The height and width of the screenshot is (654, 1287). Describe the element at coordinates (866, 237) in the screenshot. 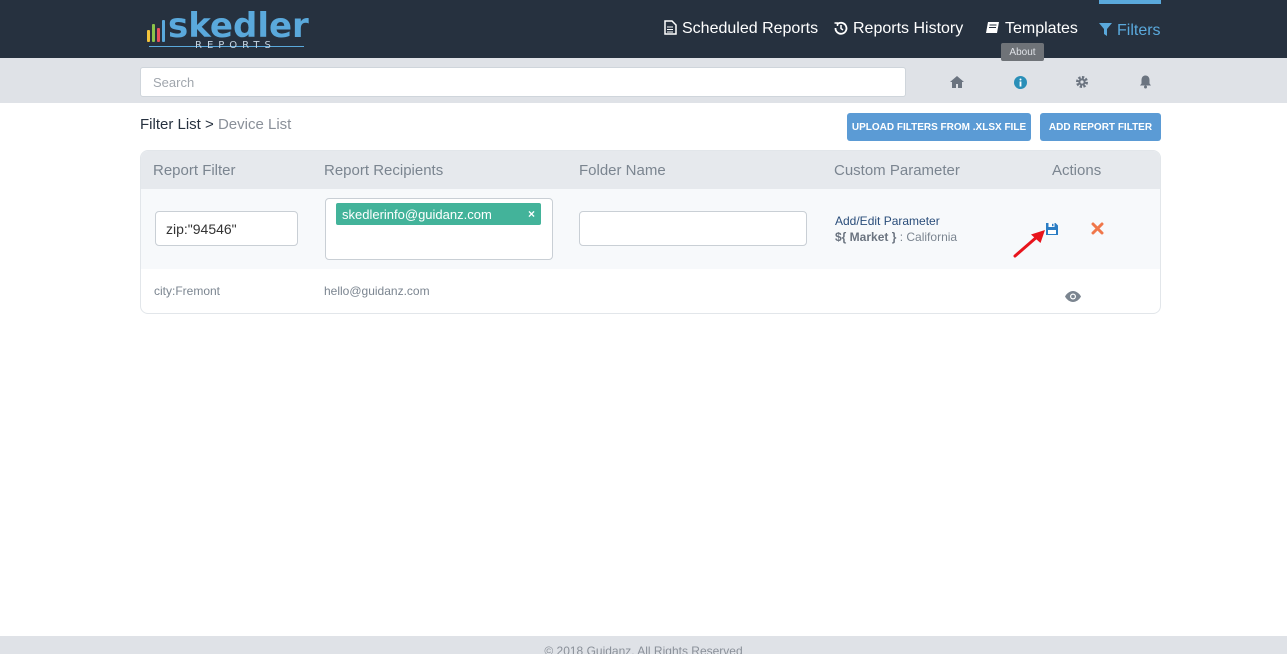

I see `custom-param-key: ${ Market }` at that location.